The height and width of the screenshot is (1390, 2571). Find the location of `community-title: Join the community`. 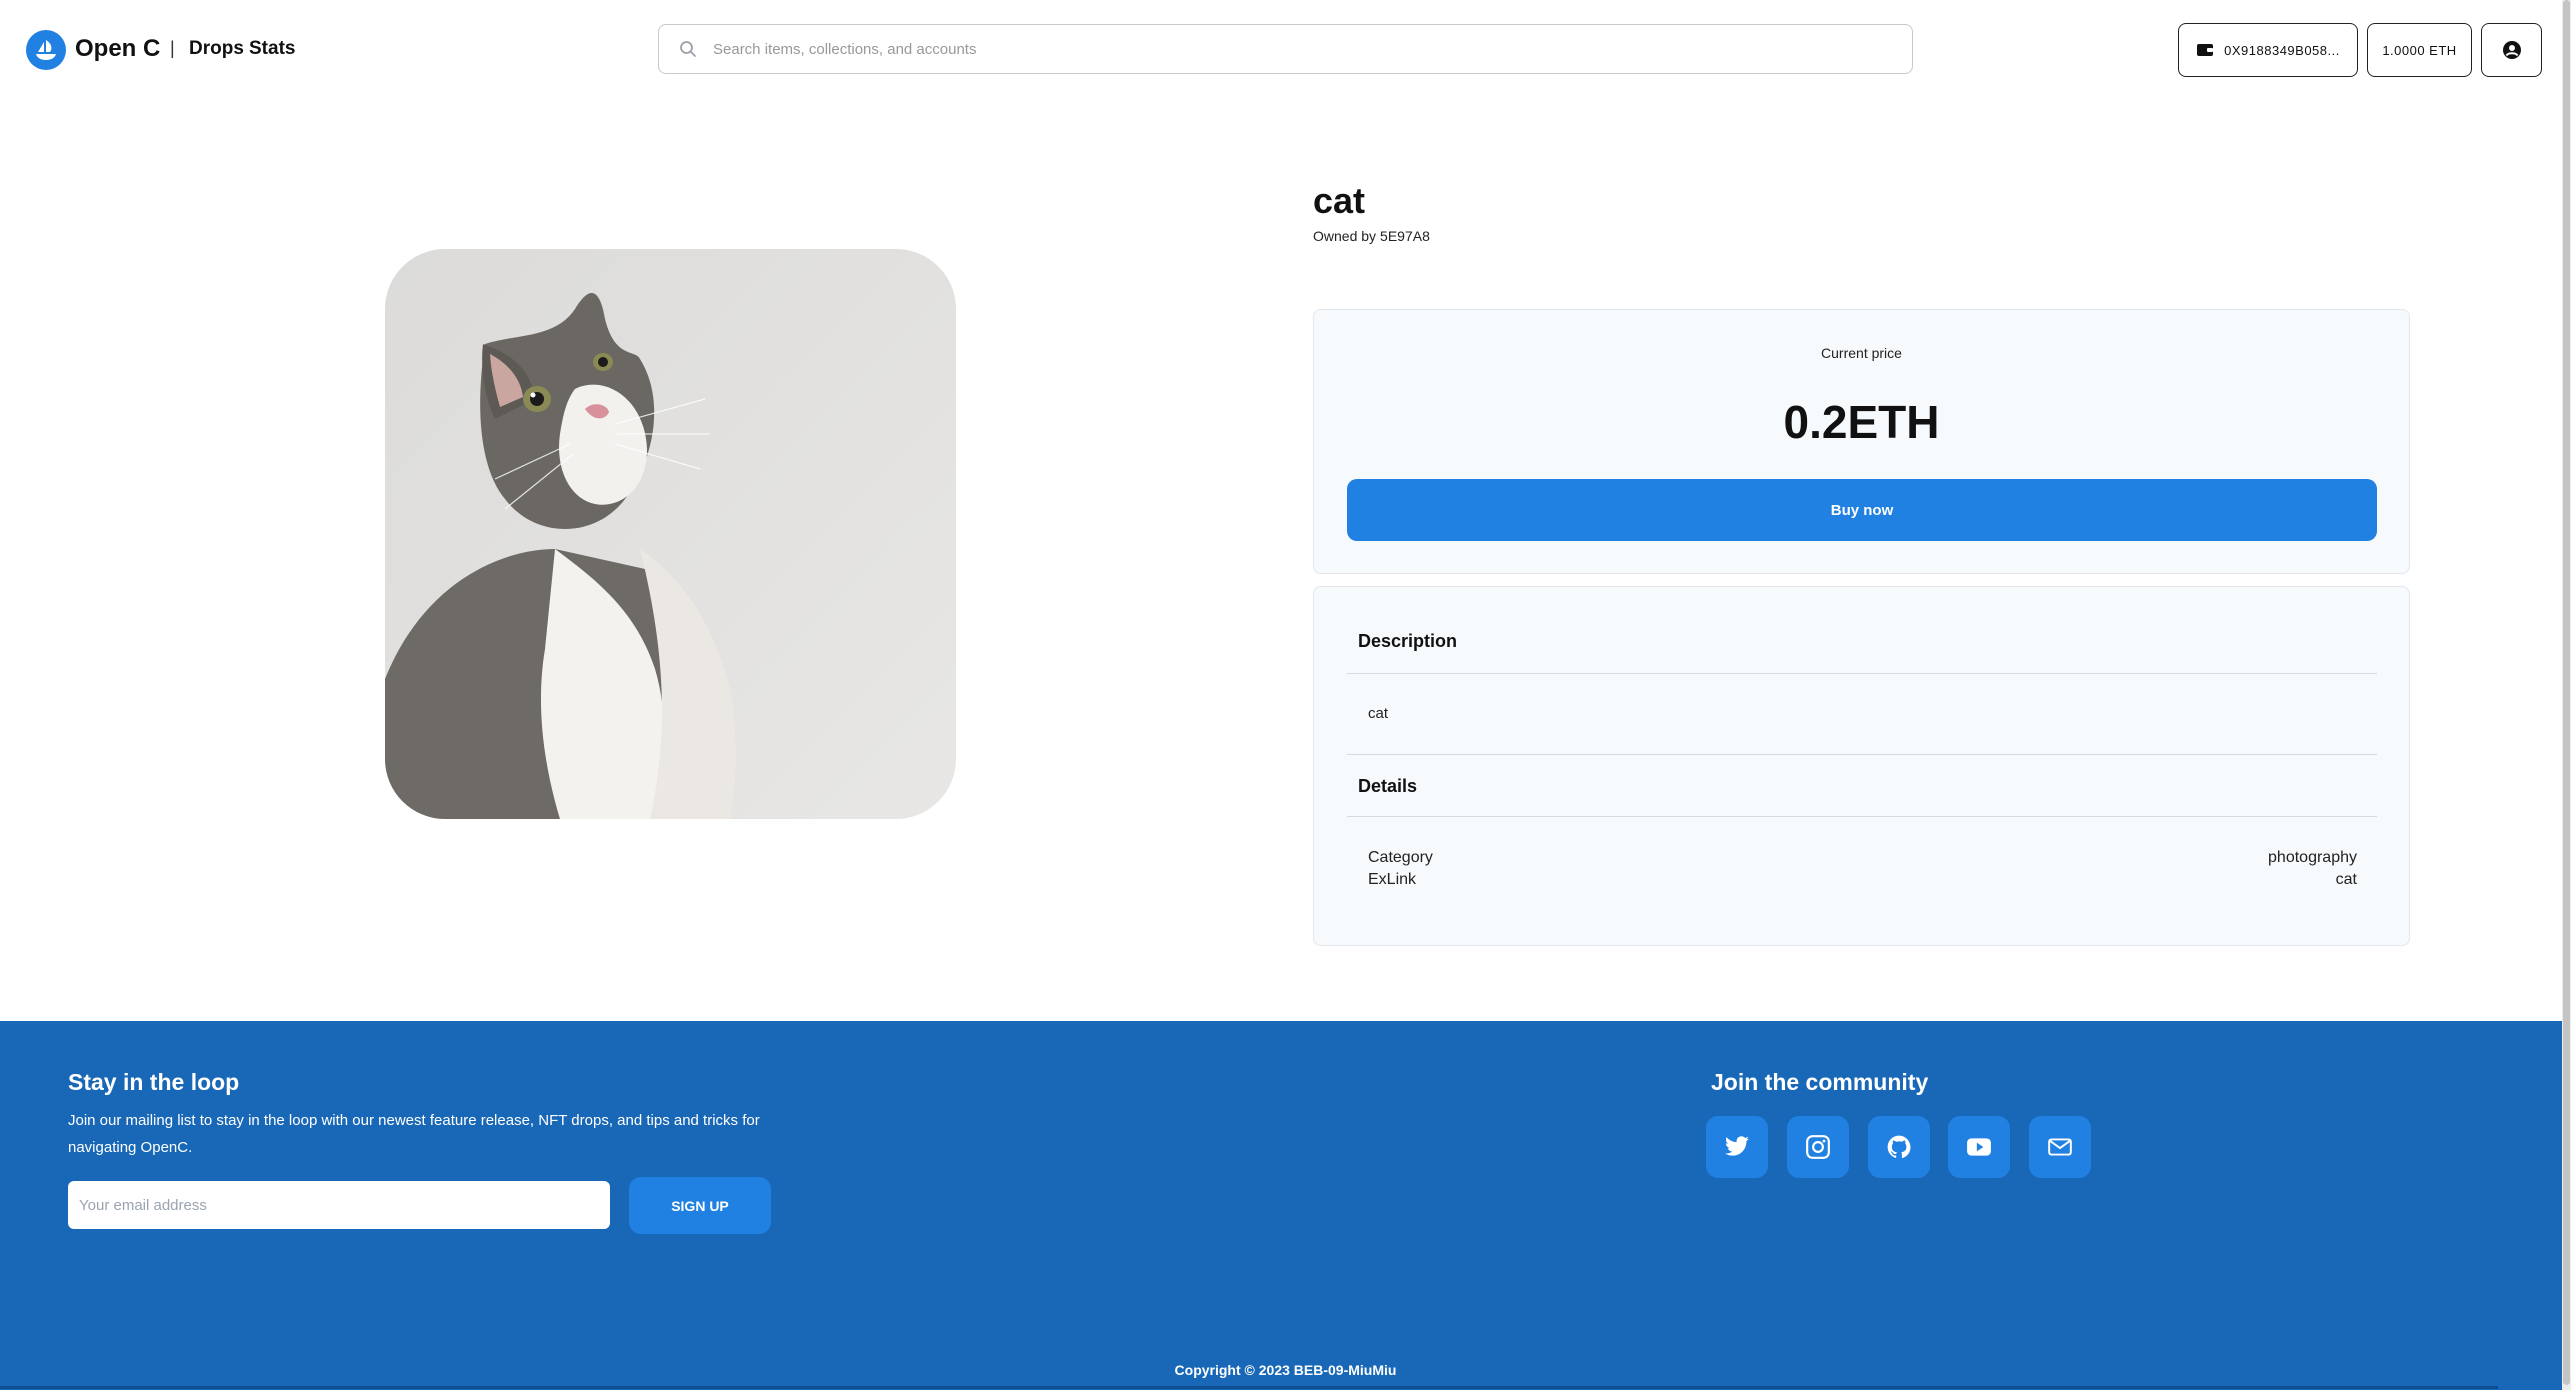

community-title: Join the community is located at coordinates (1820, 1082).